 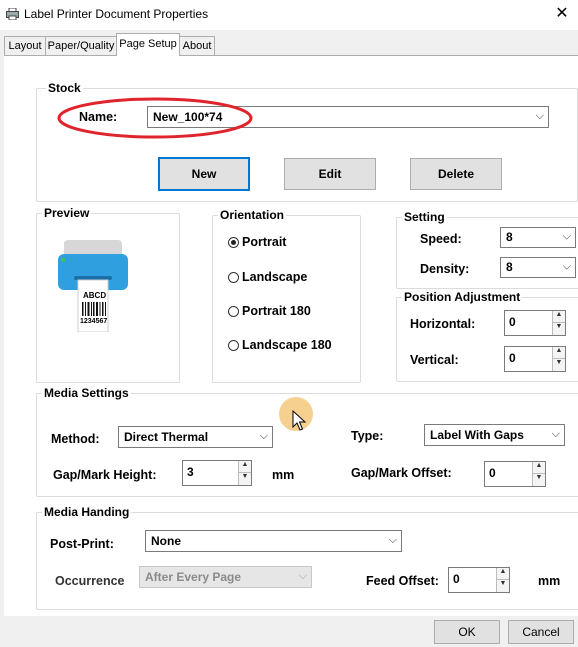 What do you see at coordinates (512, 358) in the screenshot?
I see `vertical-value: 0` at bounding box center [512, 358].